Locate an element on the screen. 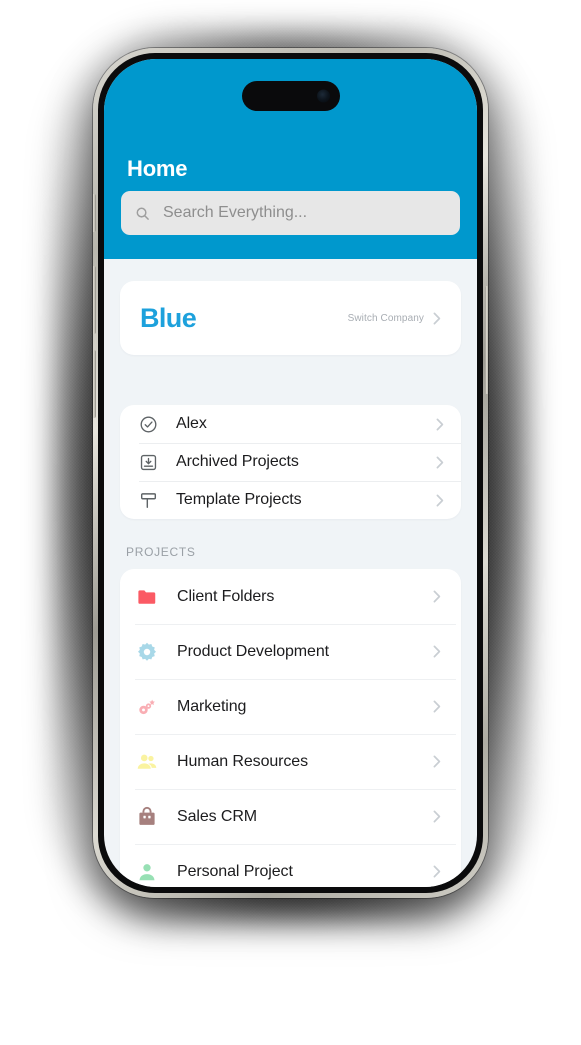 Image resolution: width=581 pixels, height=1045 pixels. project-item-client-folders: Client Folders is located at coordinates (290, 596).